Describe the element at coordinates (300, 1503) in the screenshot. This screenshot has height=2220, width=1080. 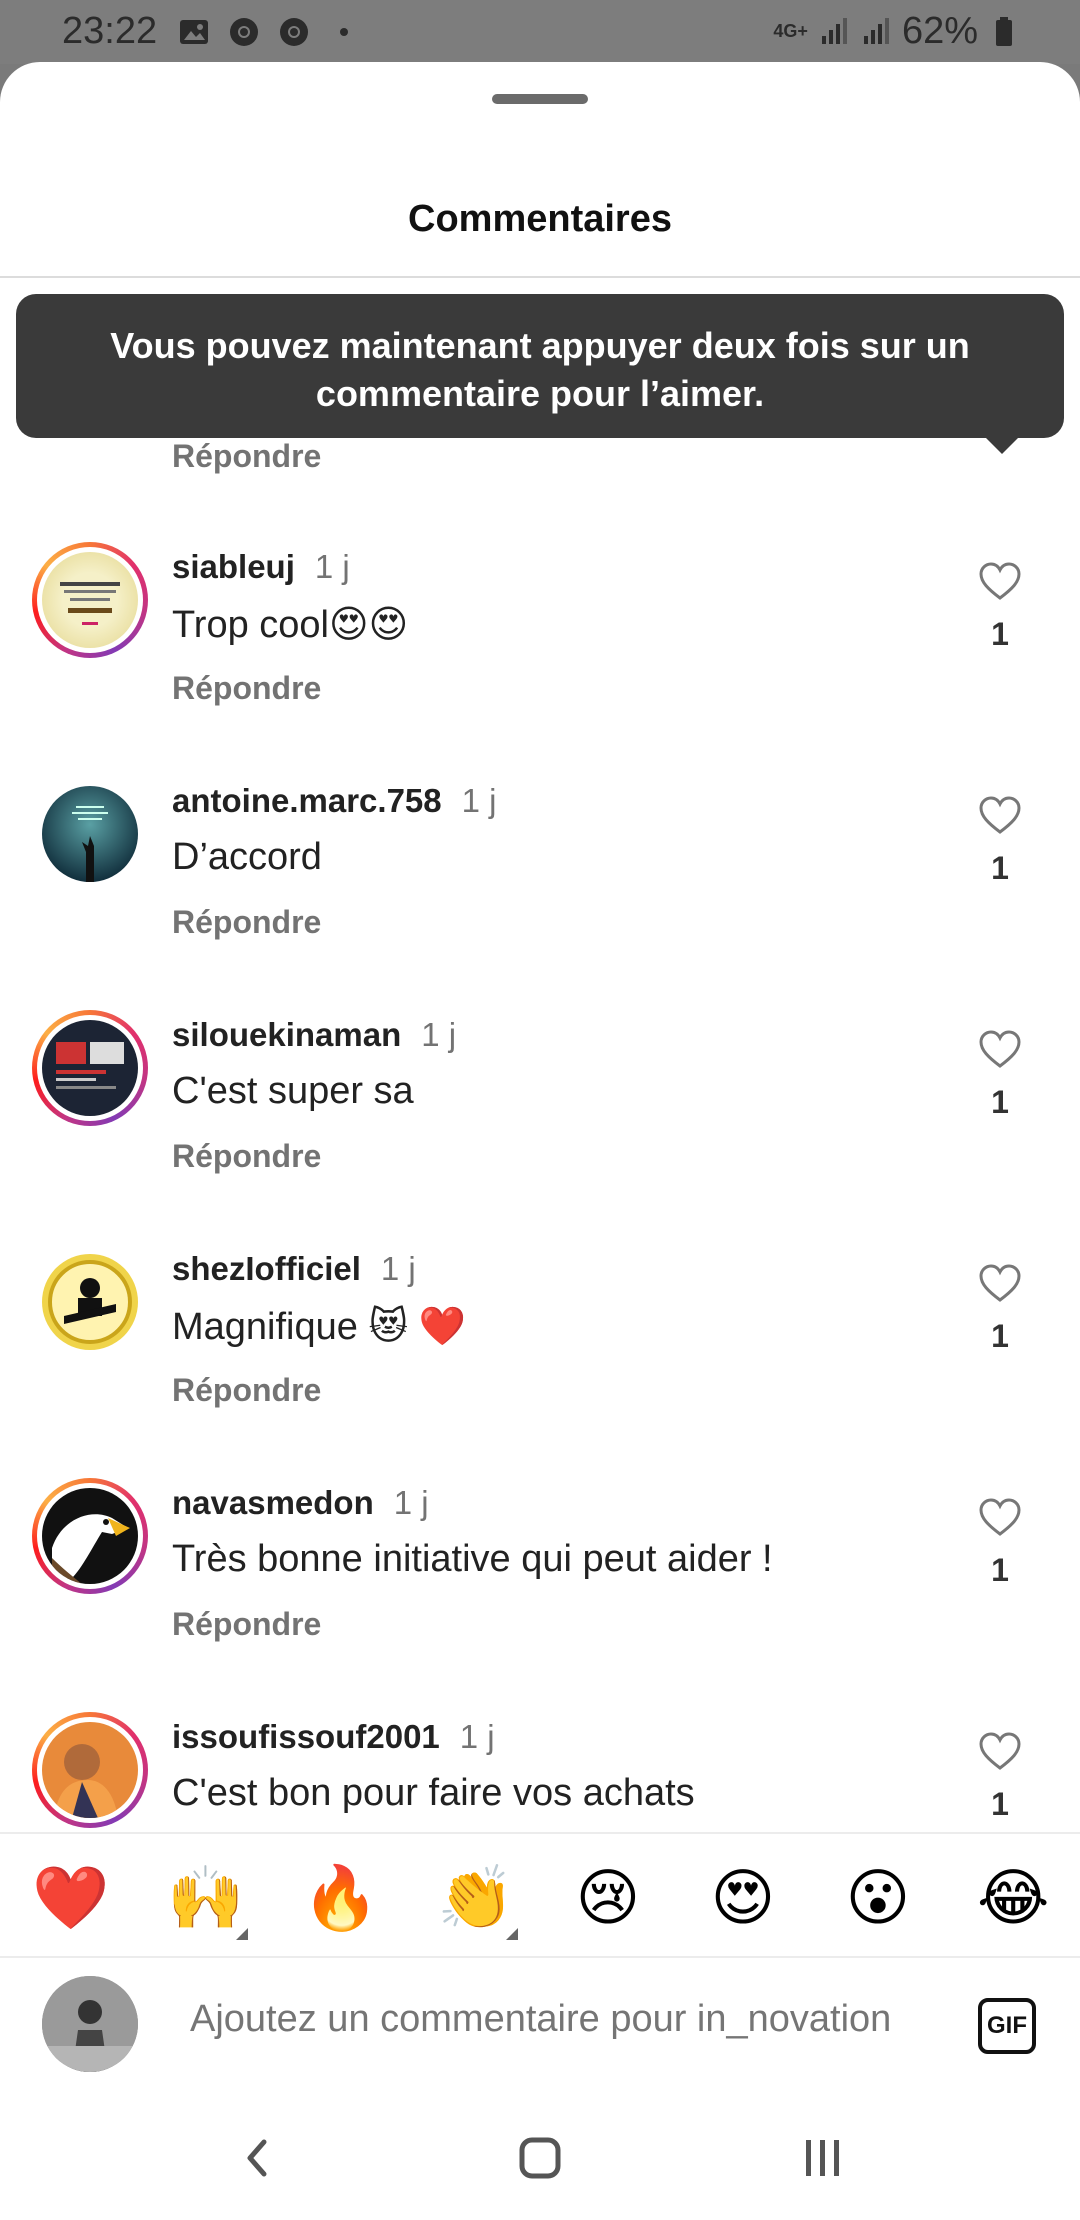
I see `comment-username: navasmedon 1 j` at that location.